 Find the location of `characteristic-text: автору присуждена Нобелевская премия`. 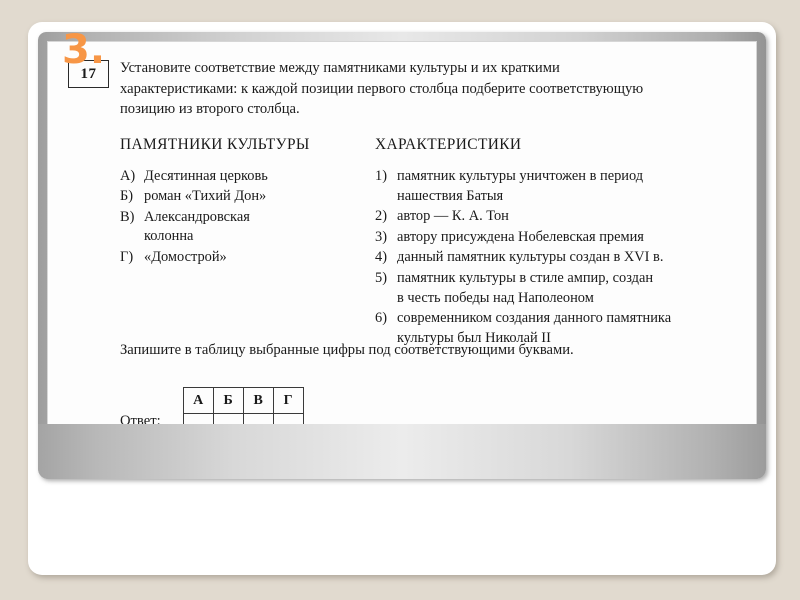

characteristic-text: автору присуждена Нобелевская премия is located at coordinates (520, 236).